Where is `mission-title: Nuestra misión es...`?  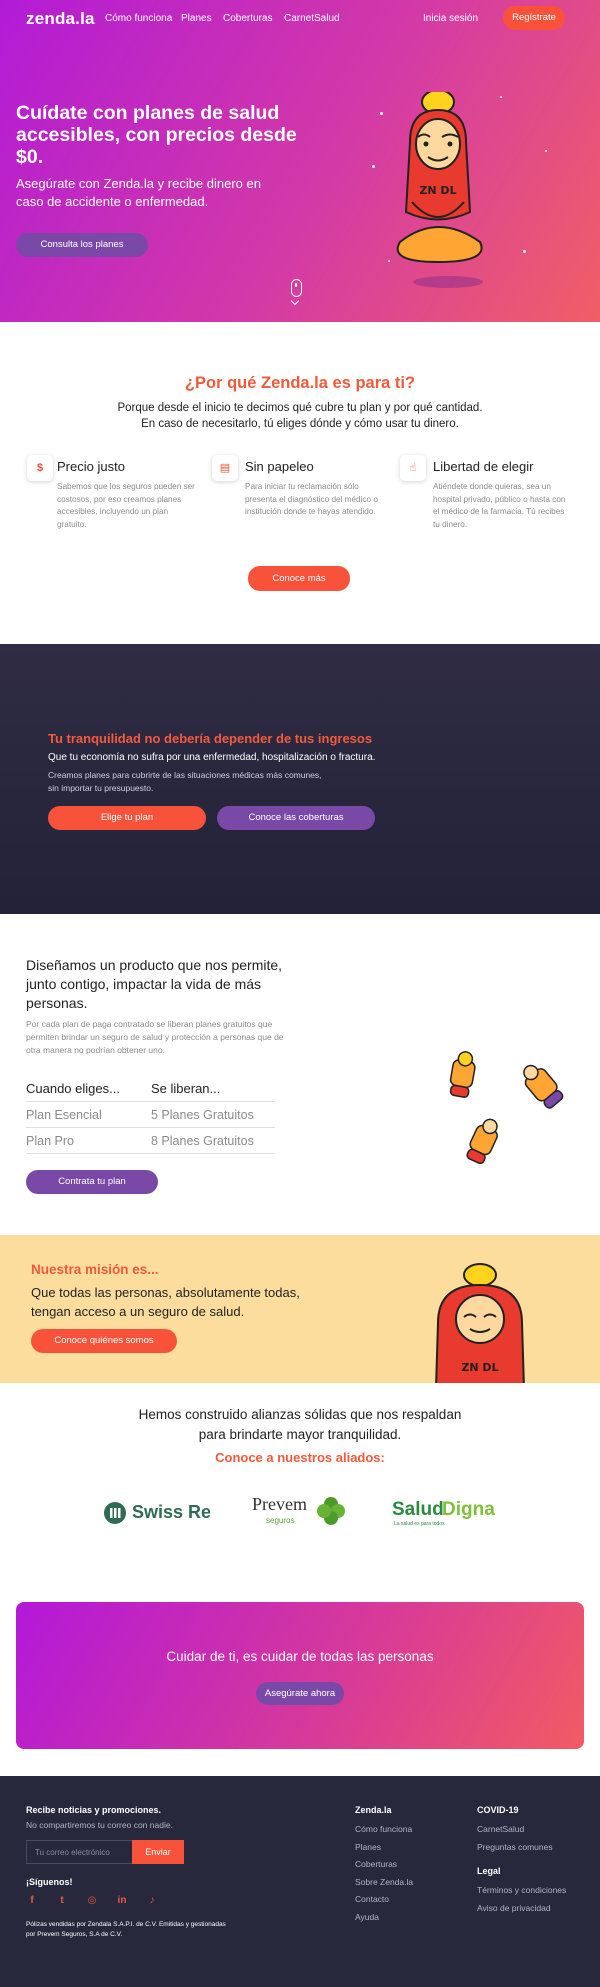 mission-title: Nuestra misión es... is located at coordinates (95, 1269).